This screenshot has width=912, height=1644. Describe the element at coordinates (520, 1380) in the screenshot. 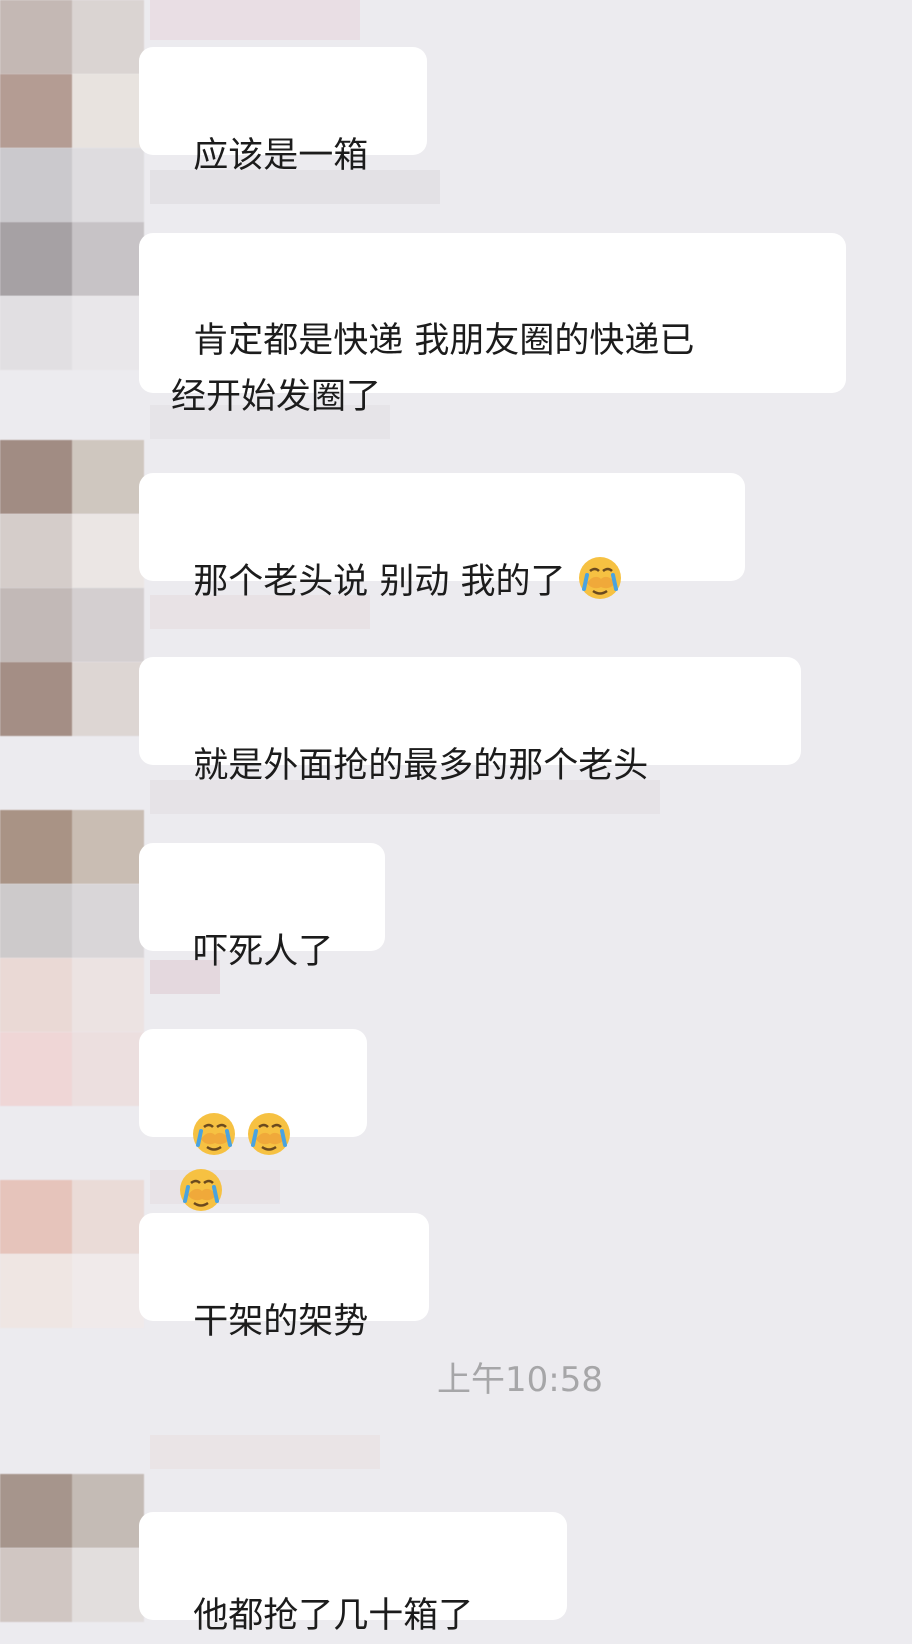

I see `chat-timestamp: 上午10:58` at that location.